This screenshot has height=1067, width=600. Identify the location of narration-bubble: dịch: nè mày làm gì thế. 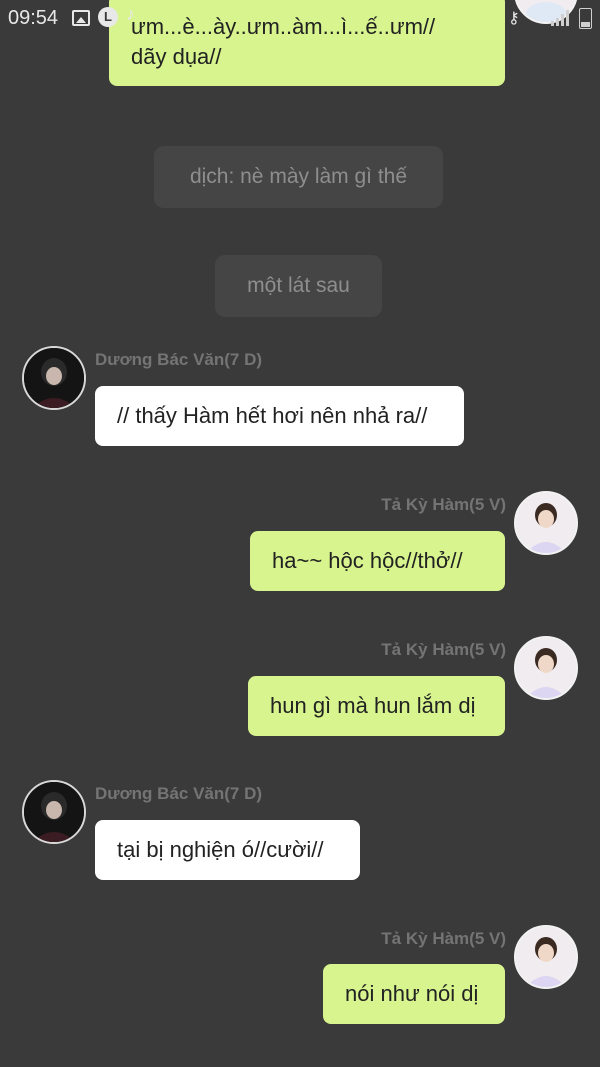
(298, 177).